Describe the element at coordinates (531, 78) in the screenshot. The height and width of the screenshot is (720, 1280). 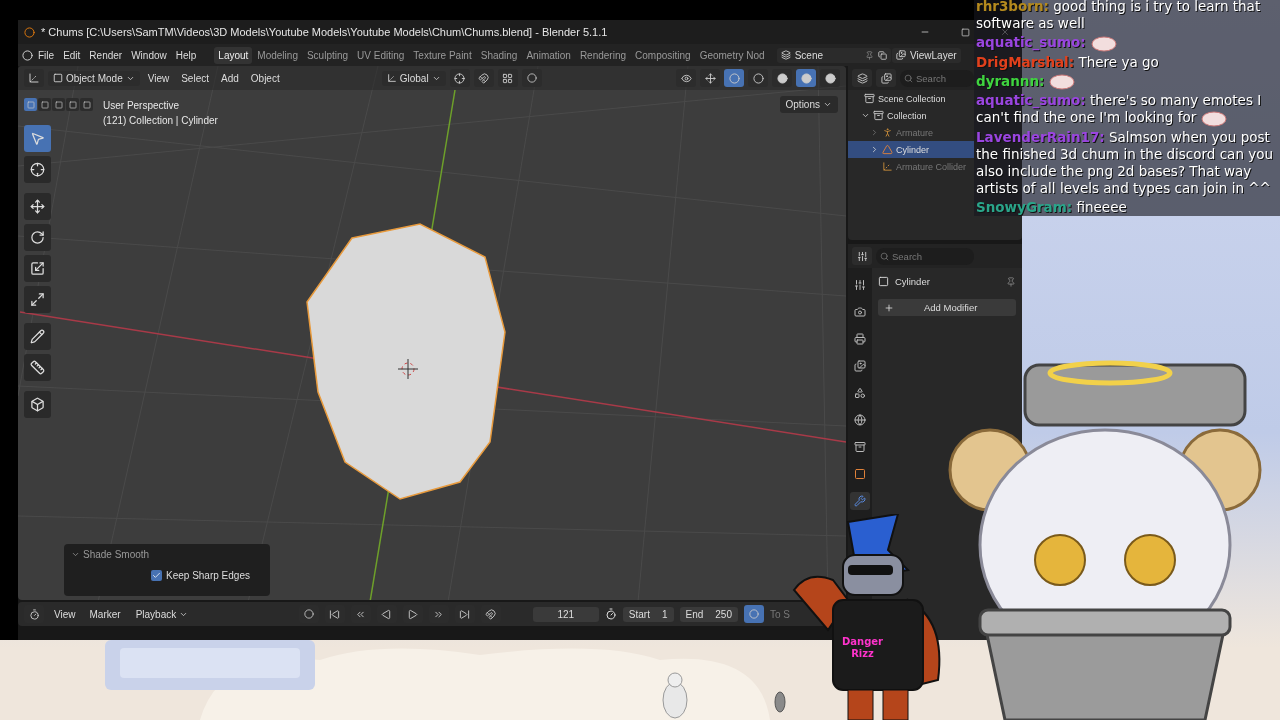
I see `proportional-icon` at that location.